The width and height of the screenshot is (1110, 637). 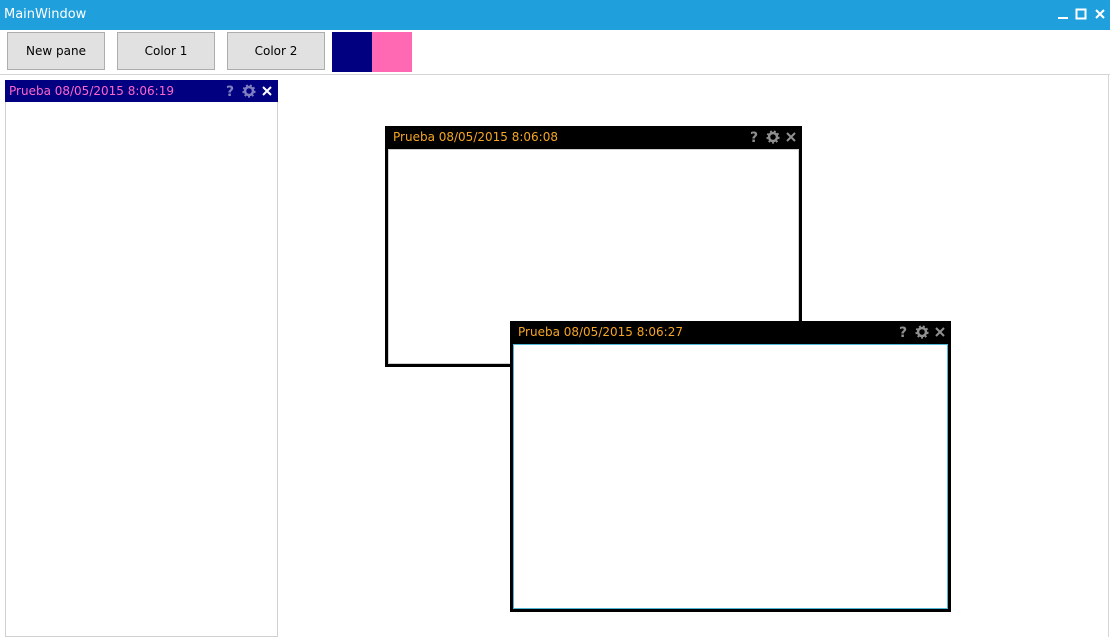 What do you see at coordinates (475, 137) in the screenshot?
I see `floating-pane-1-title: Prueba 08/05/2015 8:06:08` at bounding box center [475, 137].